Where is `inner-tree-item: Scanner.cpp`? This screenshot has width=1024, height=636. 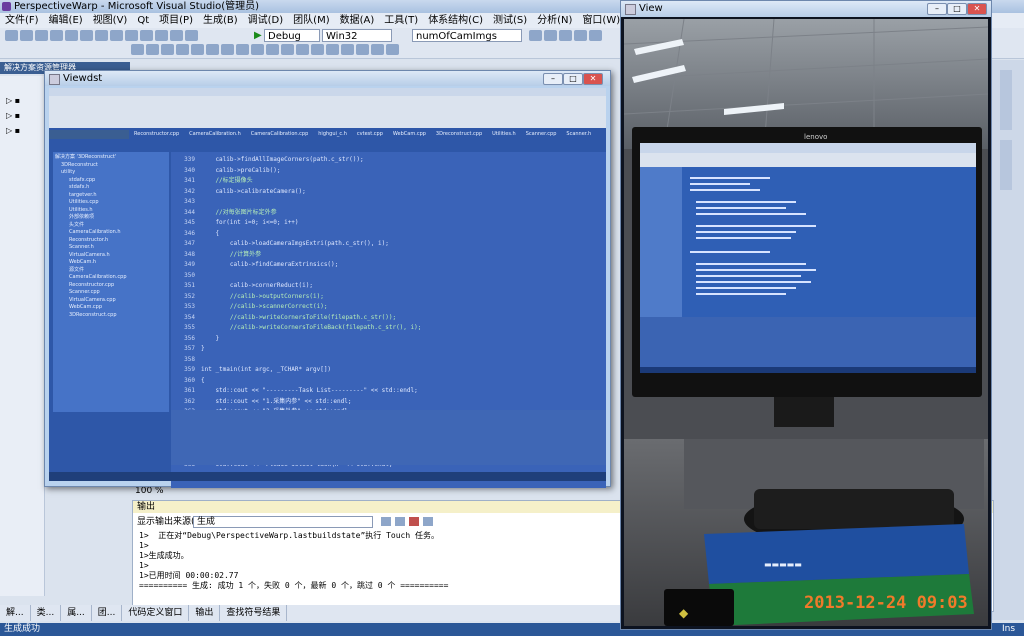
inner-tree-item: Scanner.cpp is located at coordinates (84, 292).